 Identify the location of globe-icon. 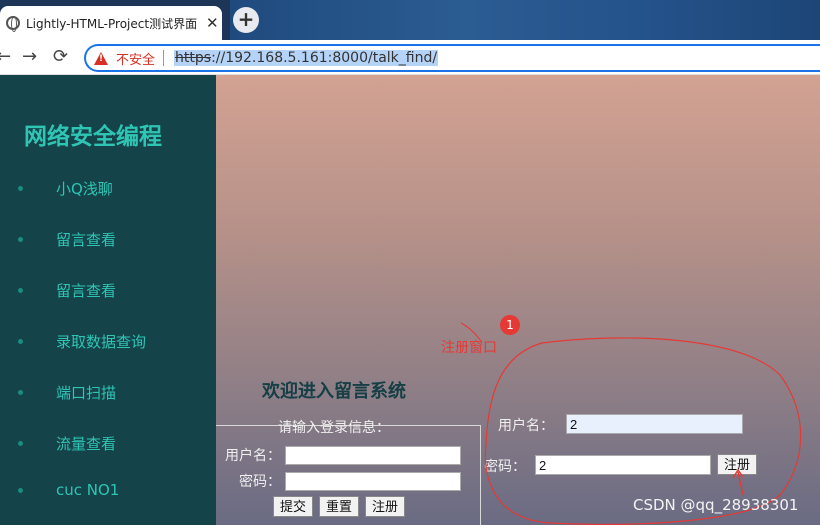
(13, 24).